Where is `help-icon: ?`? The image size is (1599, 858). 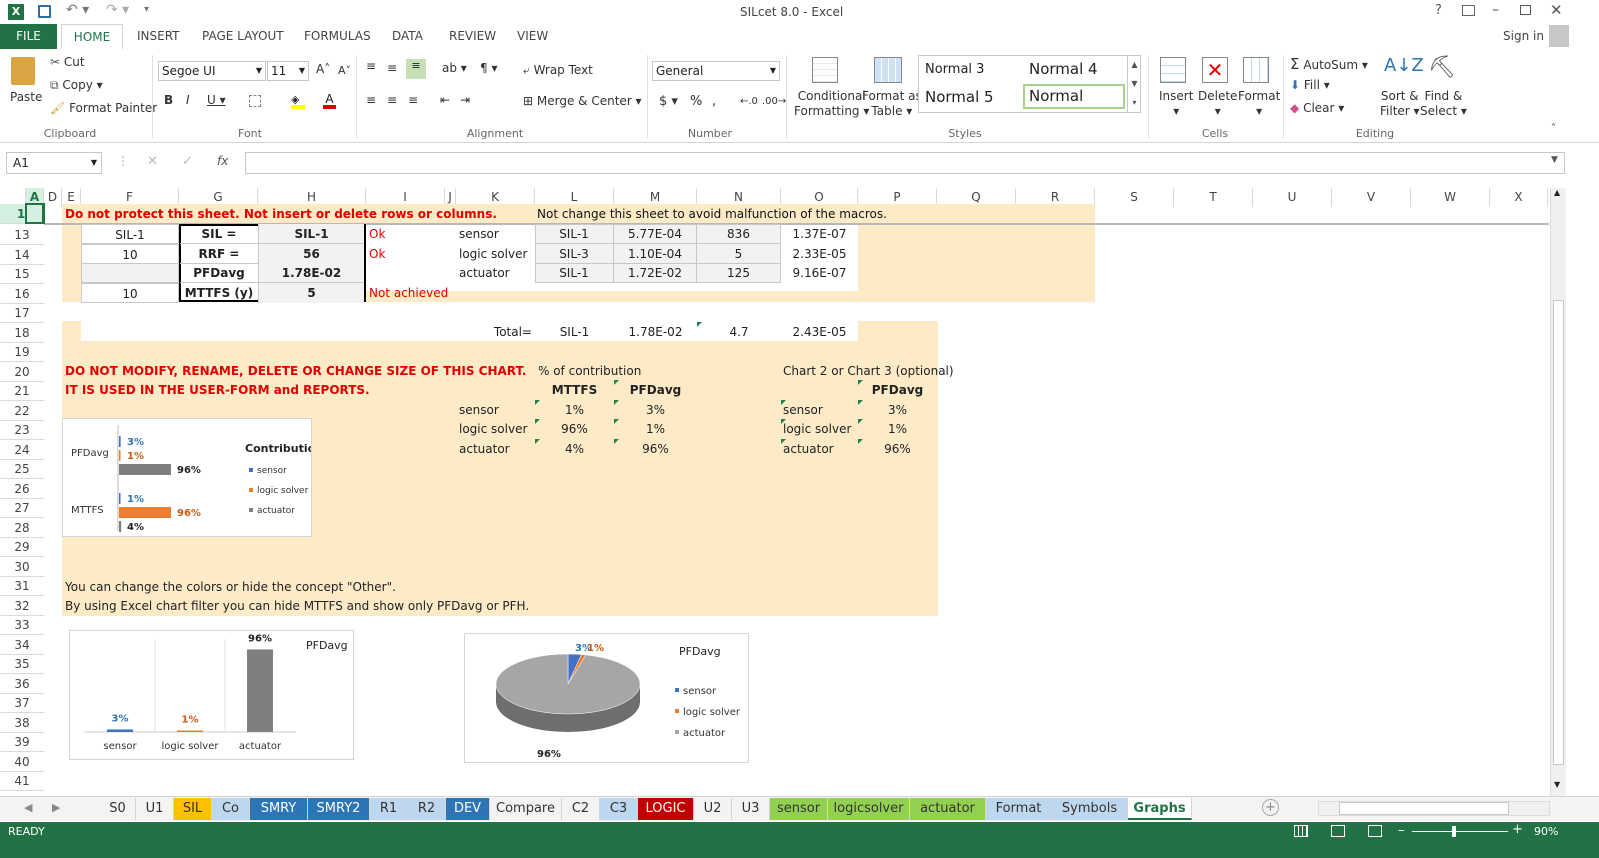 help-icon: ? is located at coordinates (1438, 10).